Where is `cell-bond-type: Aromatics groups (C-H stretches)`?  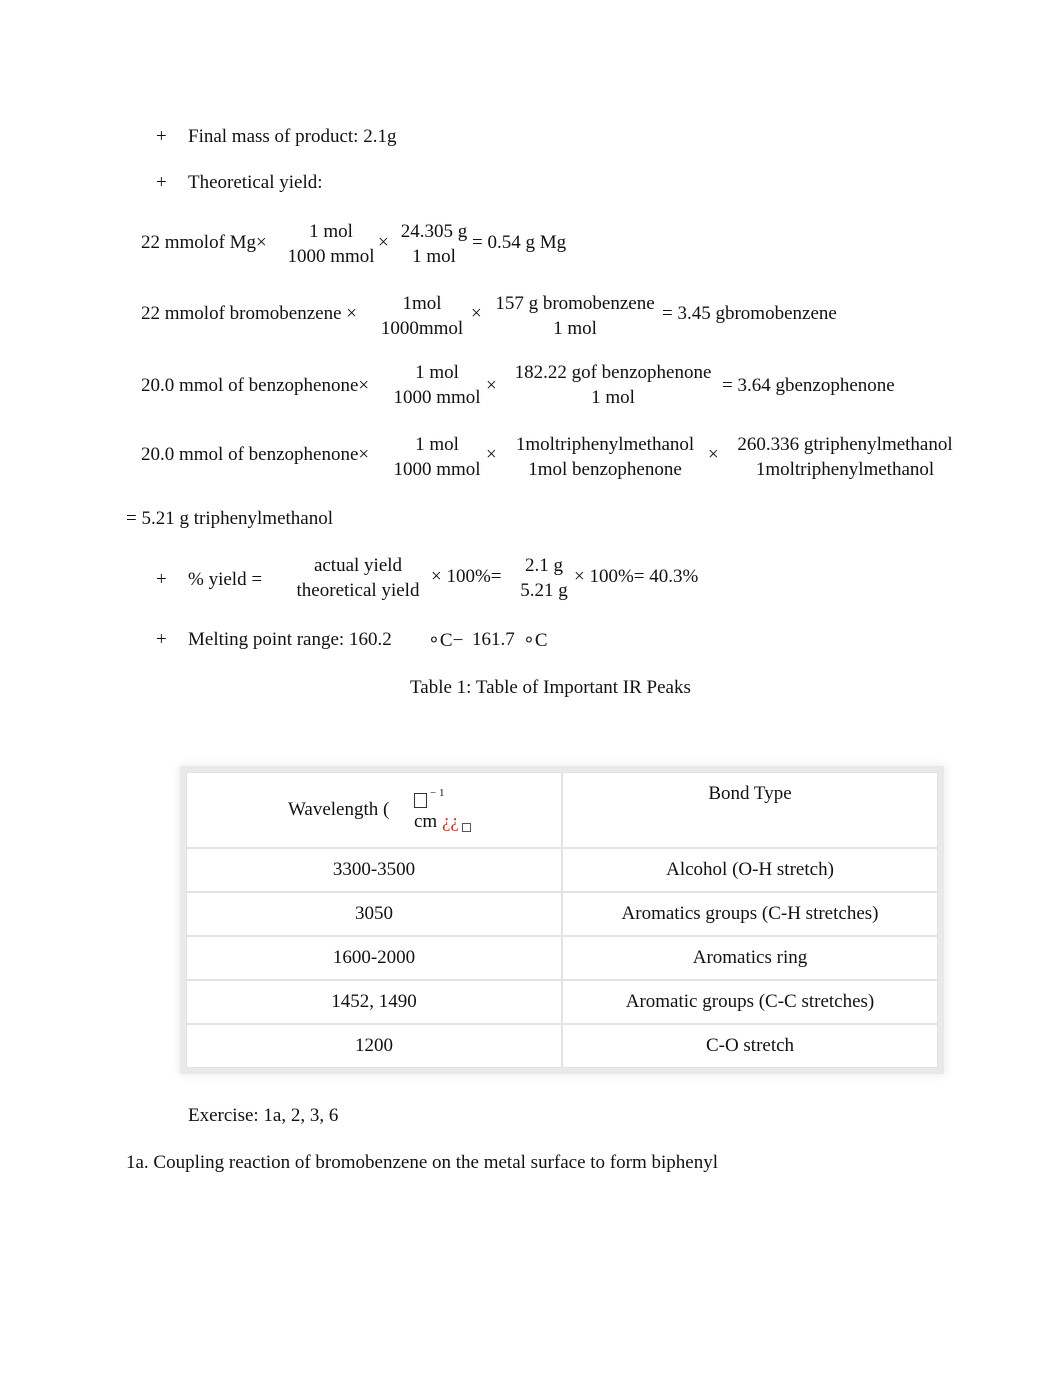
cell-bond-type: Aromatics groups (C-H stretches) is located at coordinates (750, 914).